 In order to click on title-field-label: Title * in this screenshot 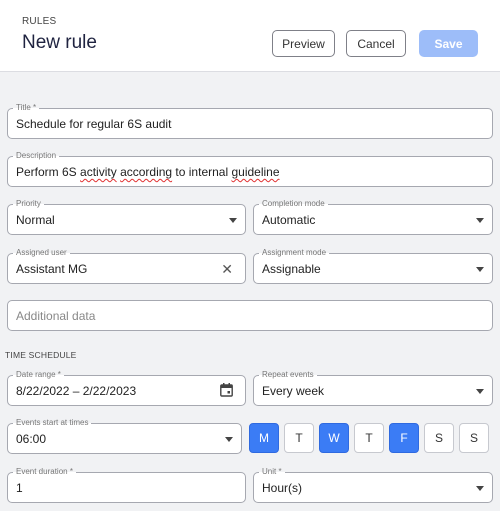, I will do `click(26, 108)`.